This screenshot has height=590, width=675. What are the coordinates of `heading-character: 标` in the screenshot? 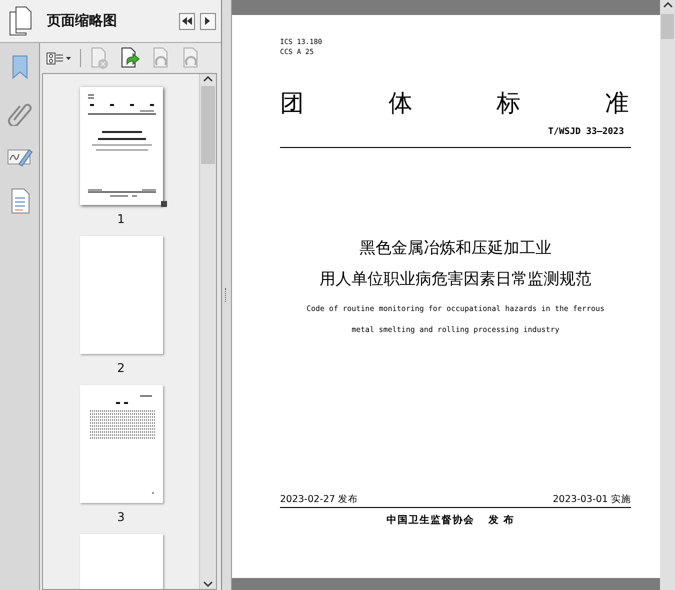 It's located at (508, 103).